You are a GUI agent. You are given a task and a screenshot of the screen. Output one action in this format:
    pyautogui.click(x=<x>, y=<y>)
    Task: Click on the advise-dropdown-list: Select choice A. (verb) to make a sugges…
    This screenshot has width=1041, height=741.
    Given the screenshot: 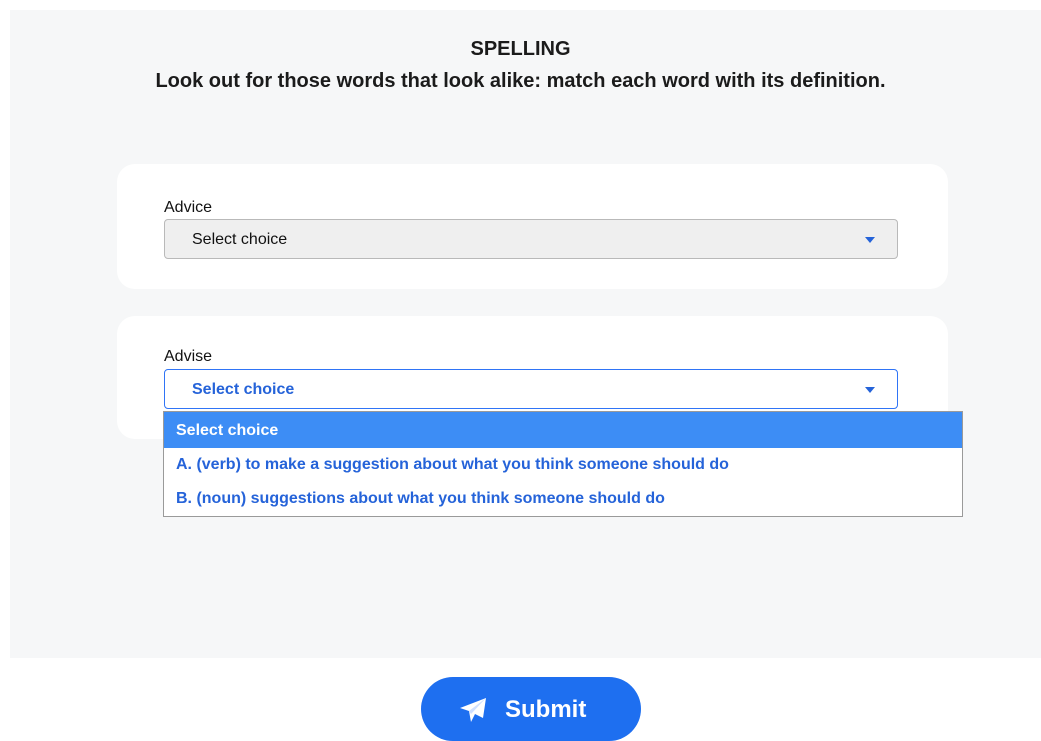 What is the action you would take?
    pyautogui.click(x=563, y=464)
    